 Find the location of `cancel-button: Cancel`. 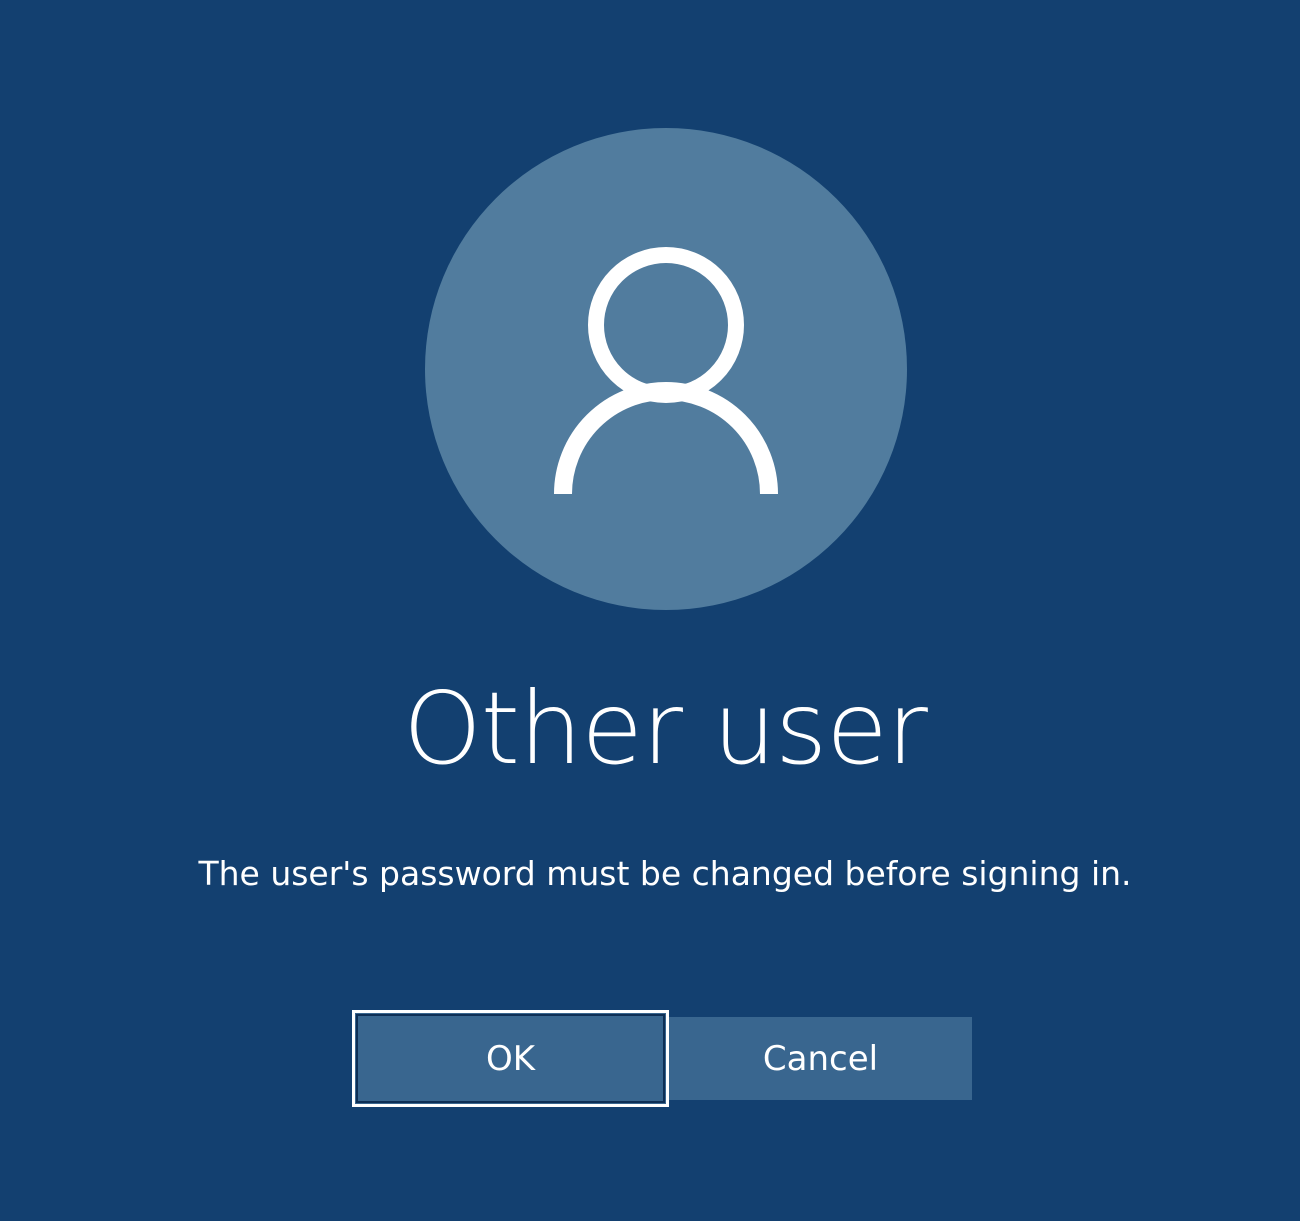

cancel-button: Cancel is located at coordinates (820, 1058).